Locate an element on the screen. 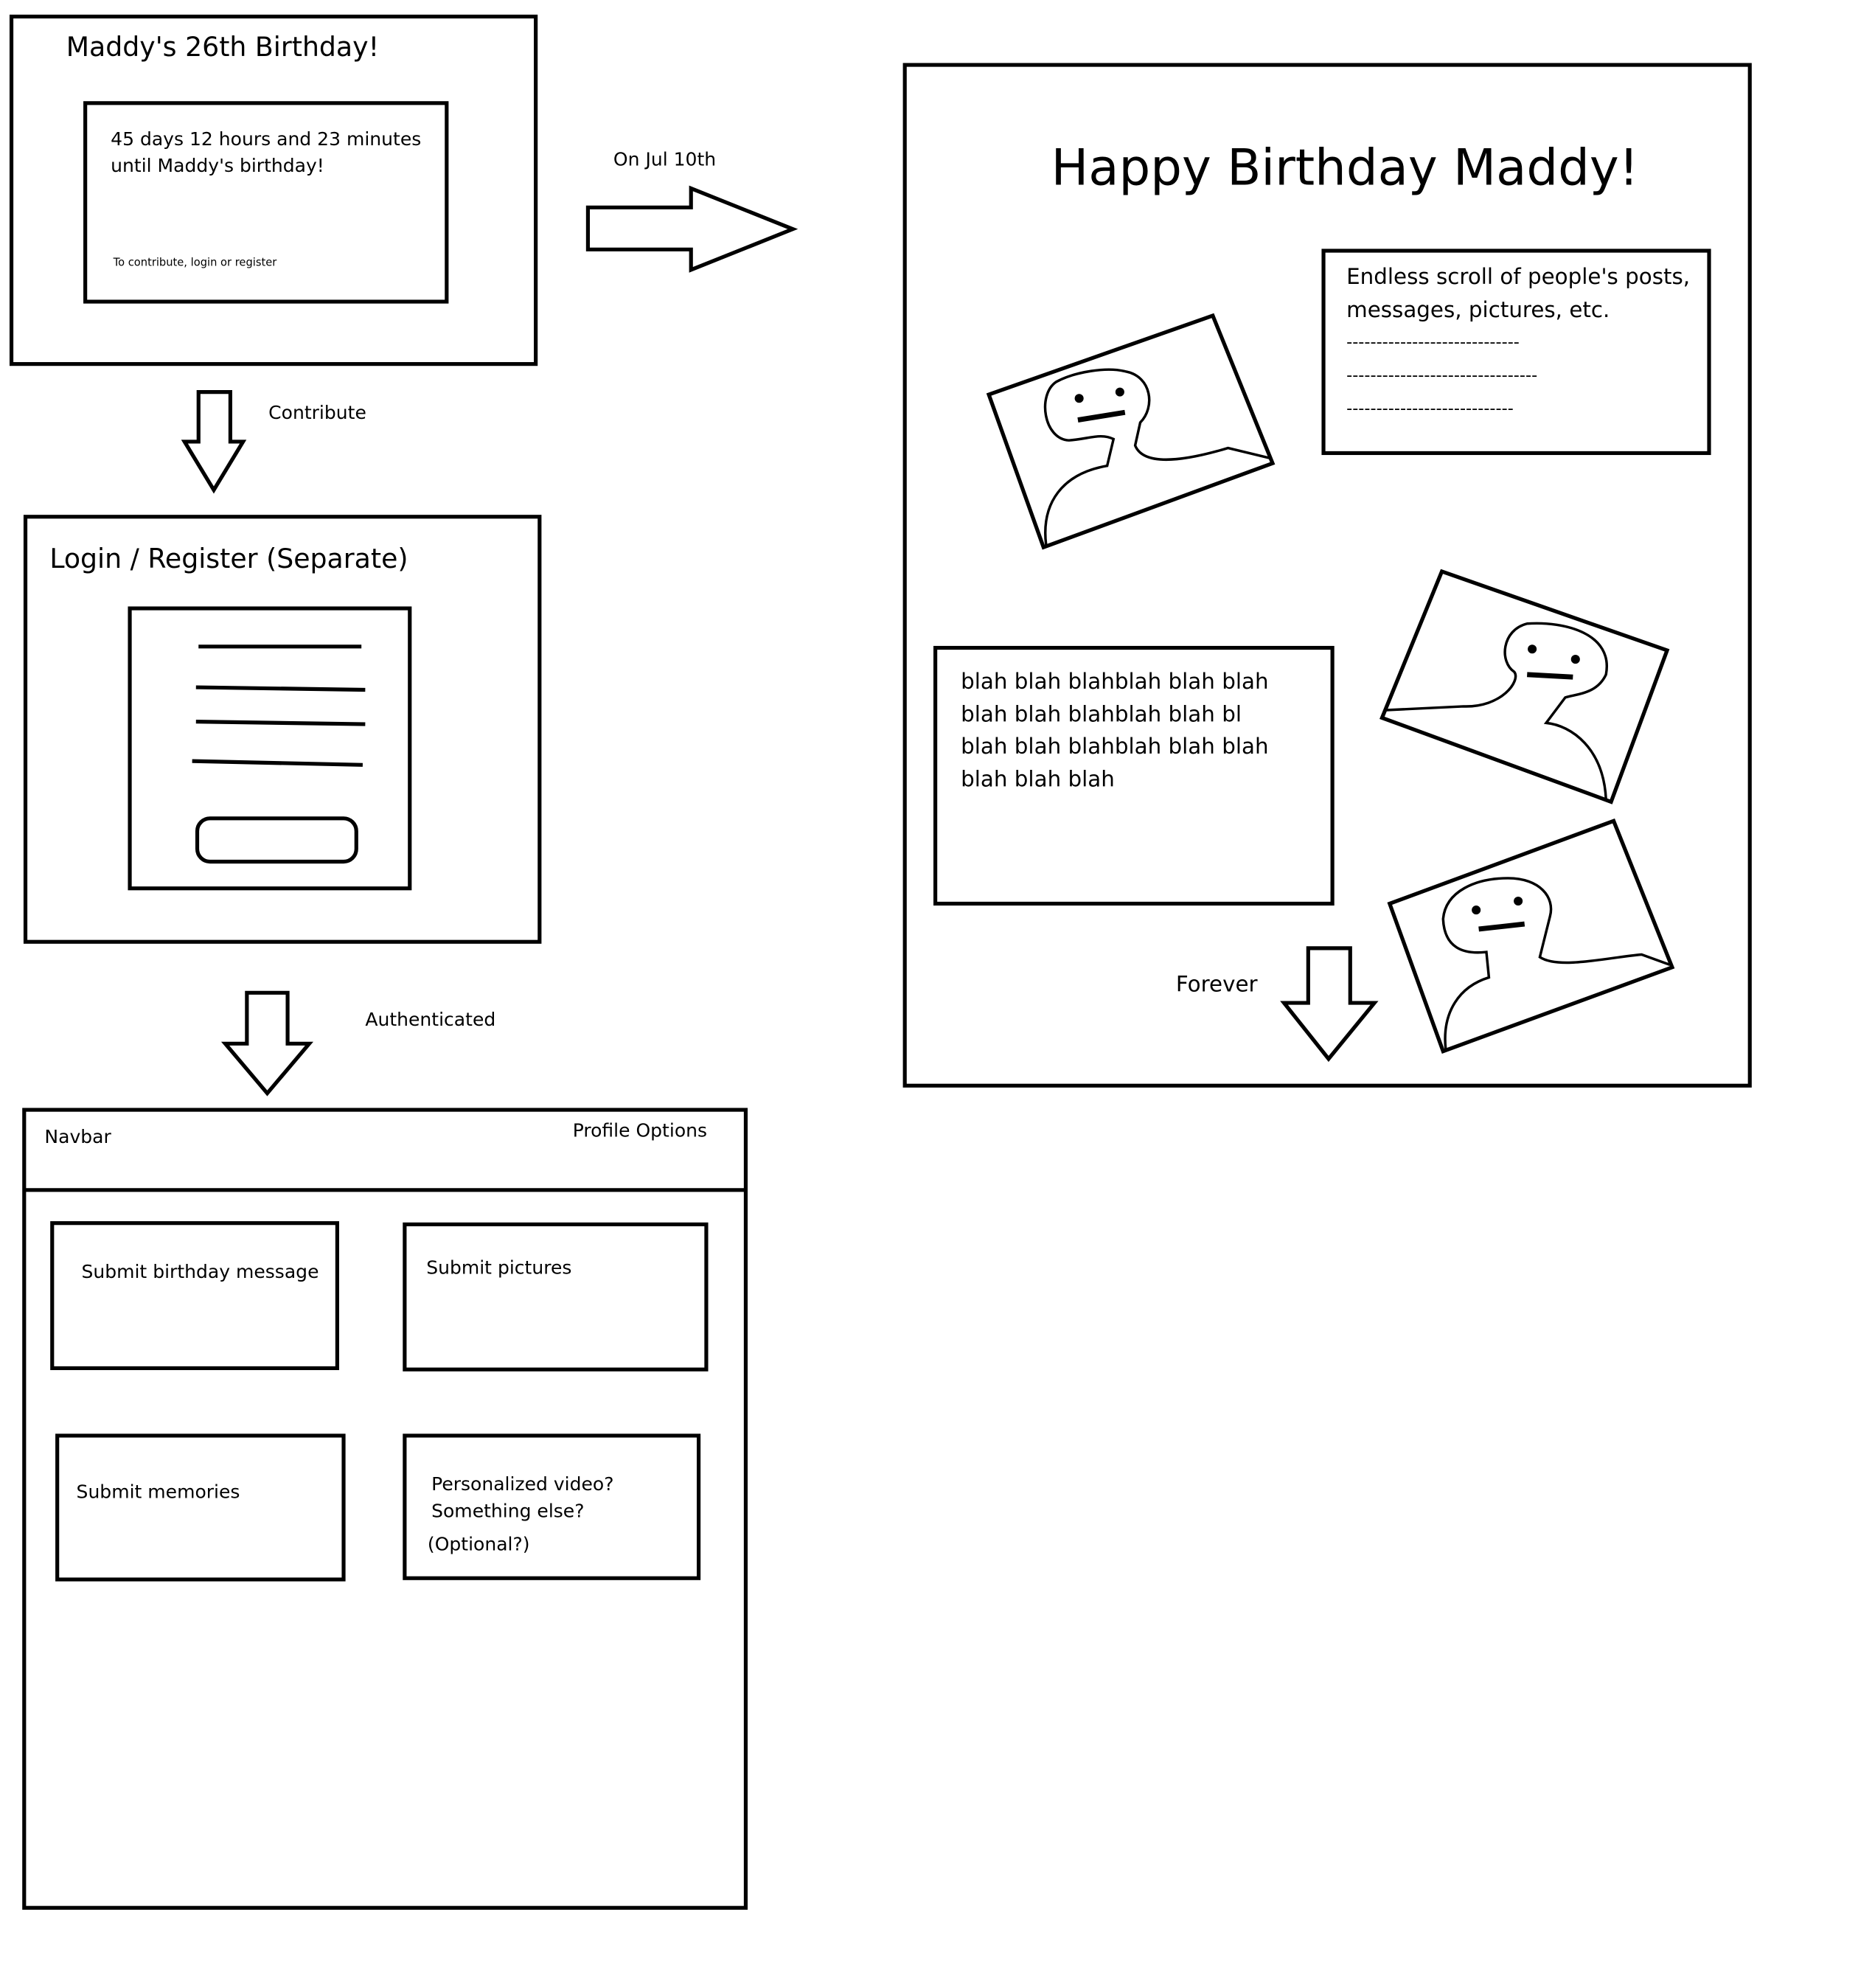 Image resolution: width=1858 pixels, height=1988 pixels. optional-note: (Optional?) is located at coordinates (479, 1545).